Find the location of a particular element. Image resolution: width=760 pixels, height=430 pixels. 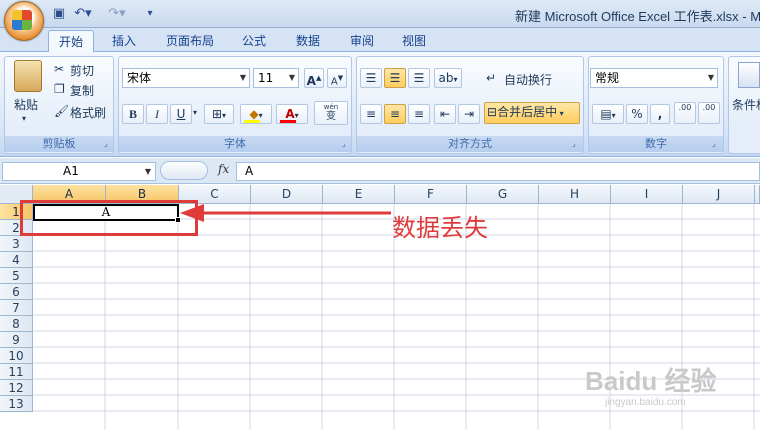

decrease-decimal-icon: .00 is located at coordinates (709, 107).